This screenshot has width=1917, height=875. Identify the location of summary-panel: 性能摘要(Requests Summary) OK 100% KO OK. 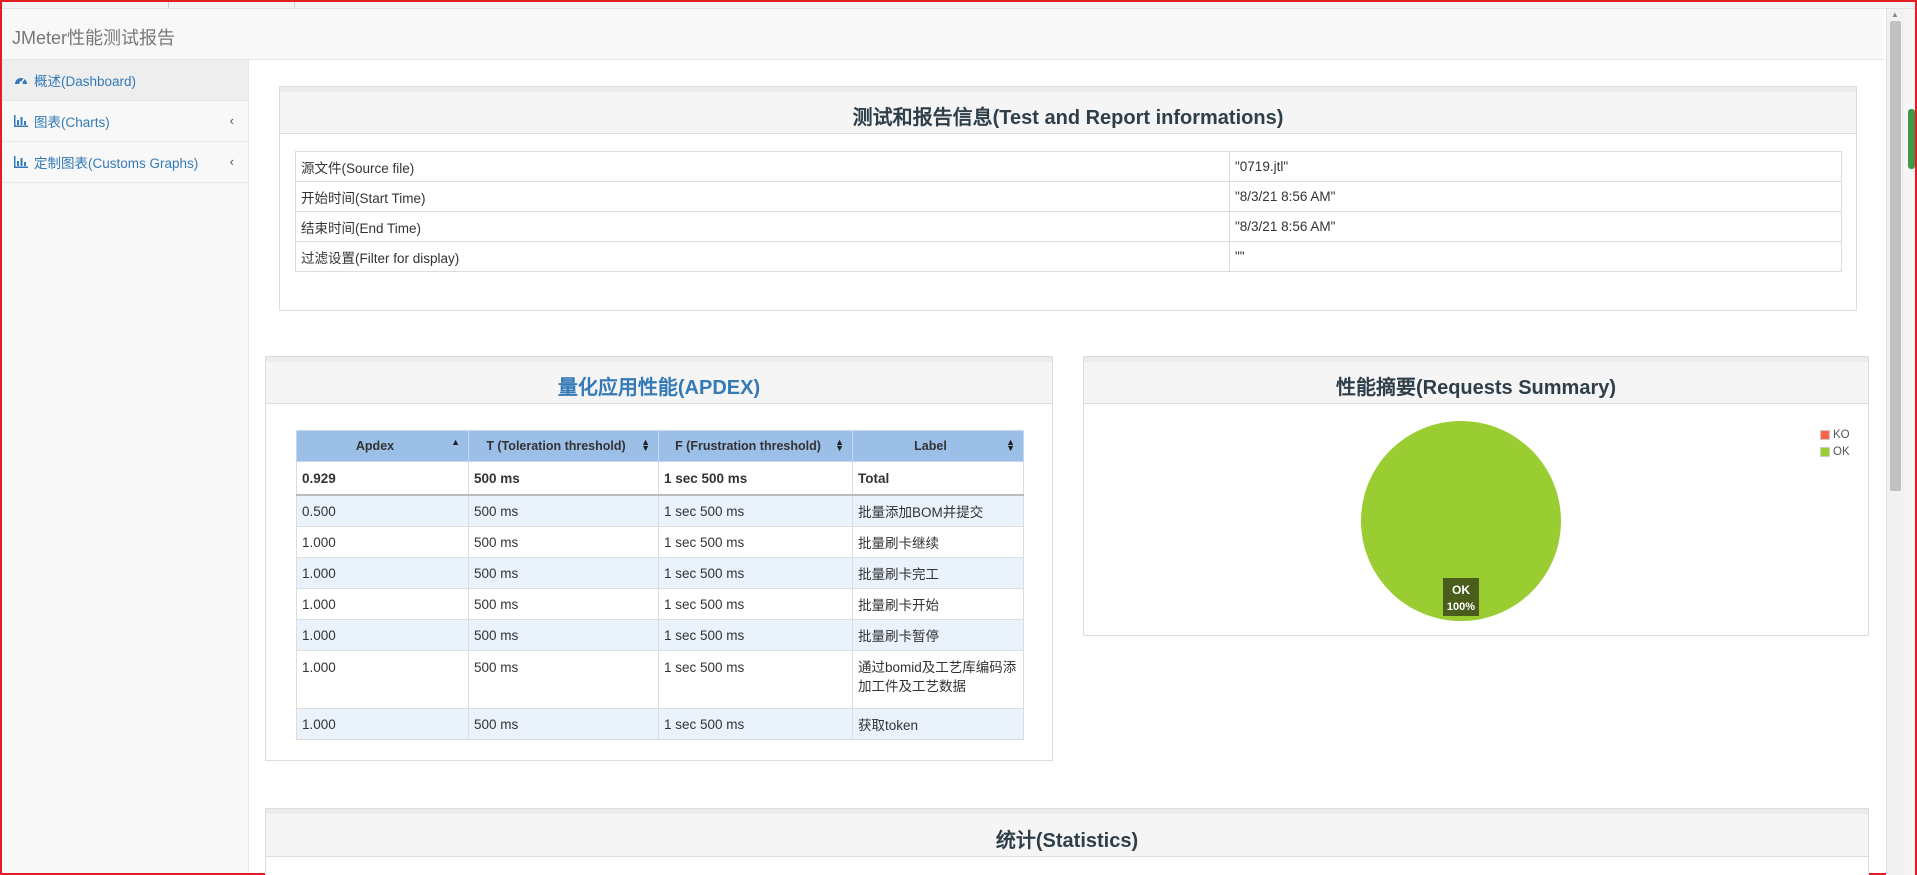
(1476, 496).